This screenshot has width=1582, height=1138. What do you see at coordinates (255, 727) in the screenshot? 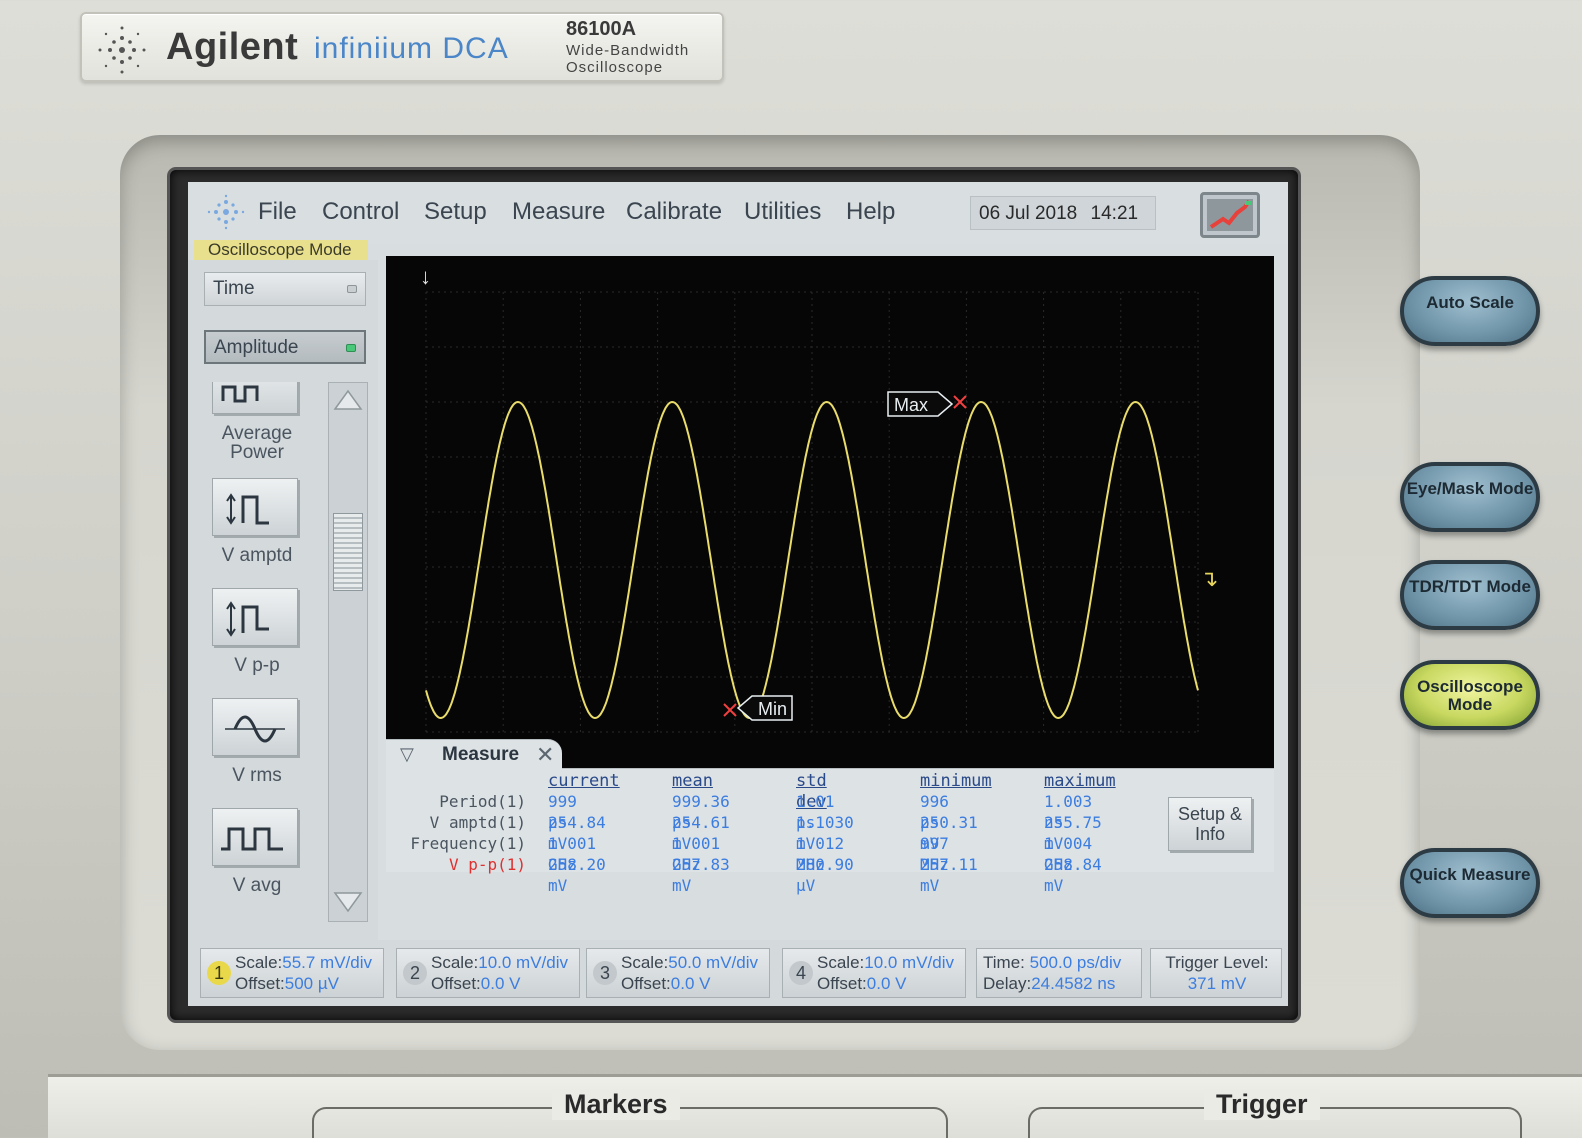
I see `v-rms-icon` at bounding box center [255, 727].